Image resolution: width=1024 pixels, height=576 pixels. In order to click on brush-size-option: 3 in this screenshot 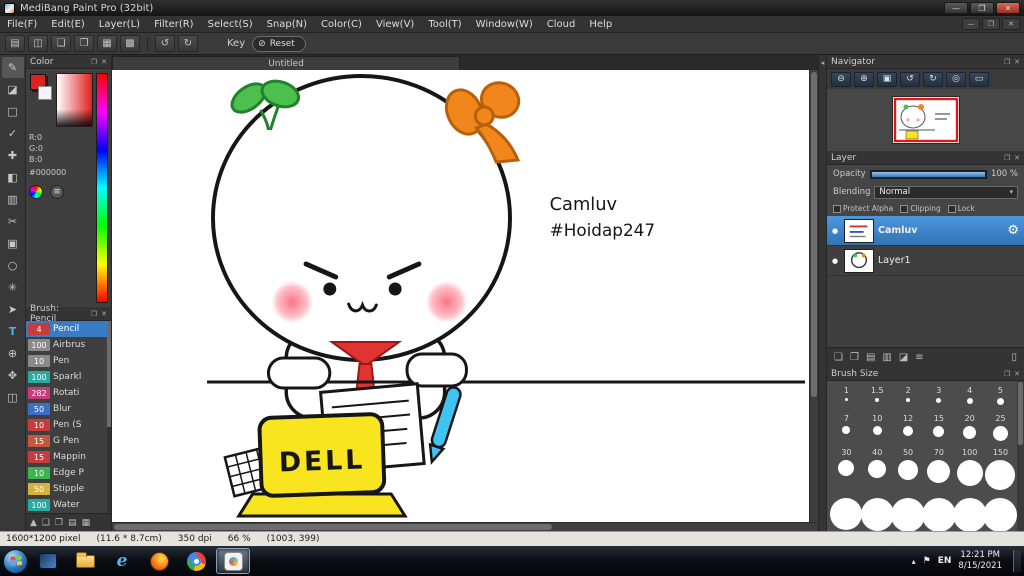, I will do `click(938, 397)`.